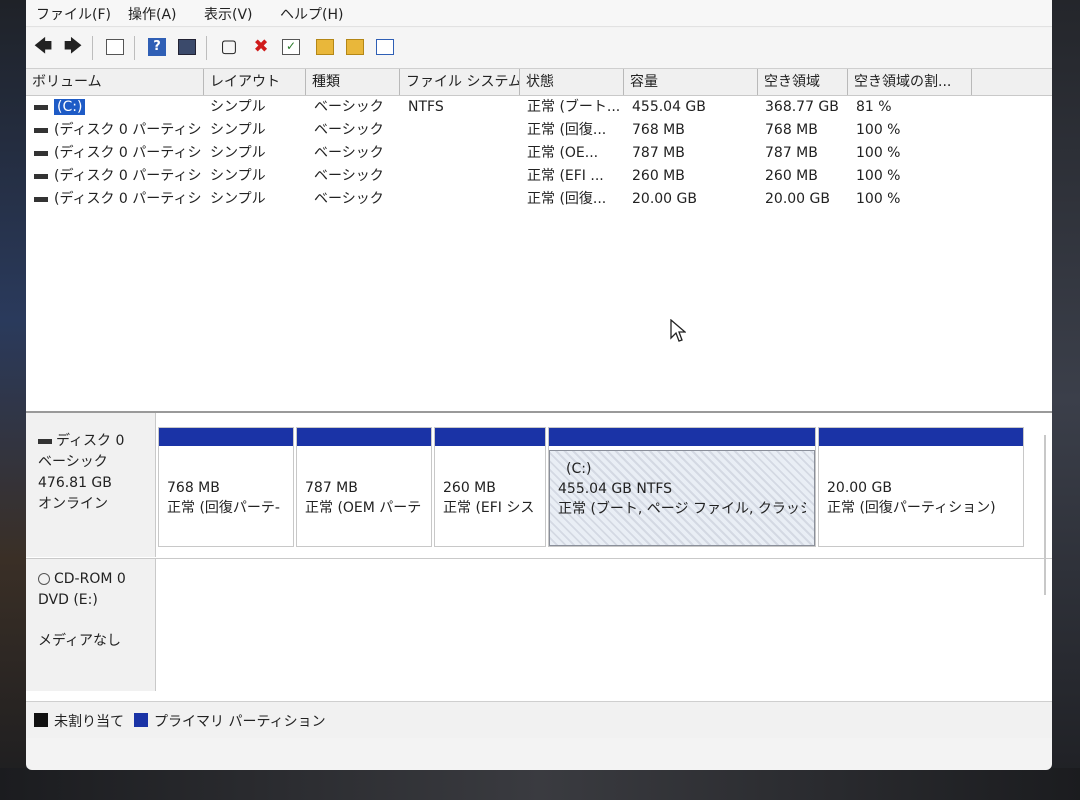 Image resolution: width=1080 pixels, height=800 pixels. I want to click on help-icon: ?, so click(157, 47).